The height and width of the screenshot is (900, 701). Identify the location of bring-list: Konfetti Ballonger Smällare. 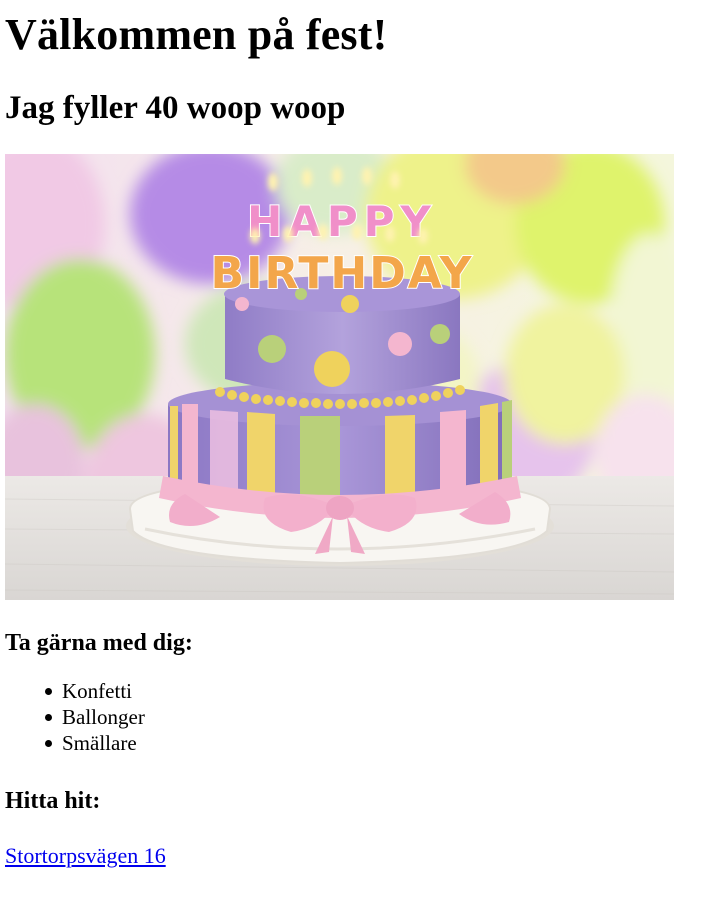
(353, 717).